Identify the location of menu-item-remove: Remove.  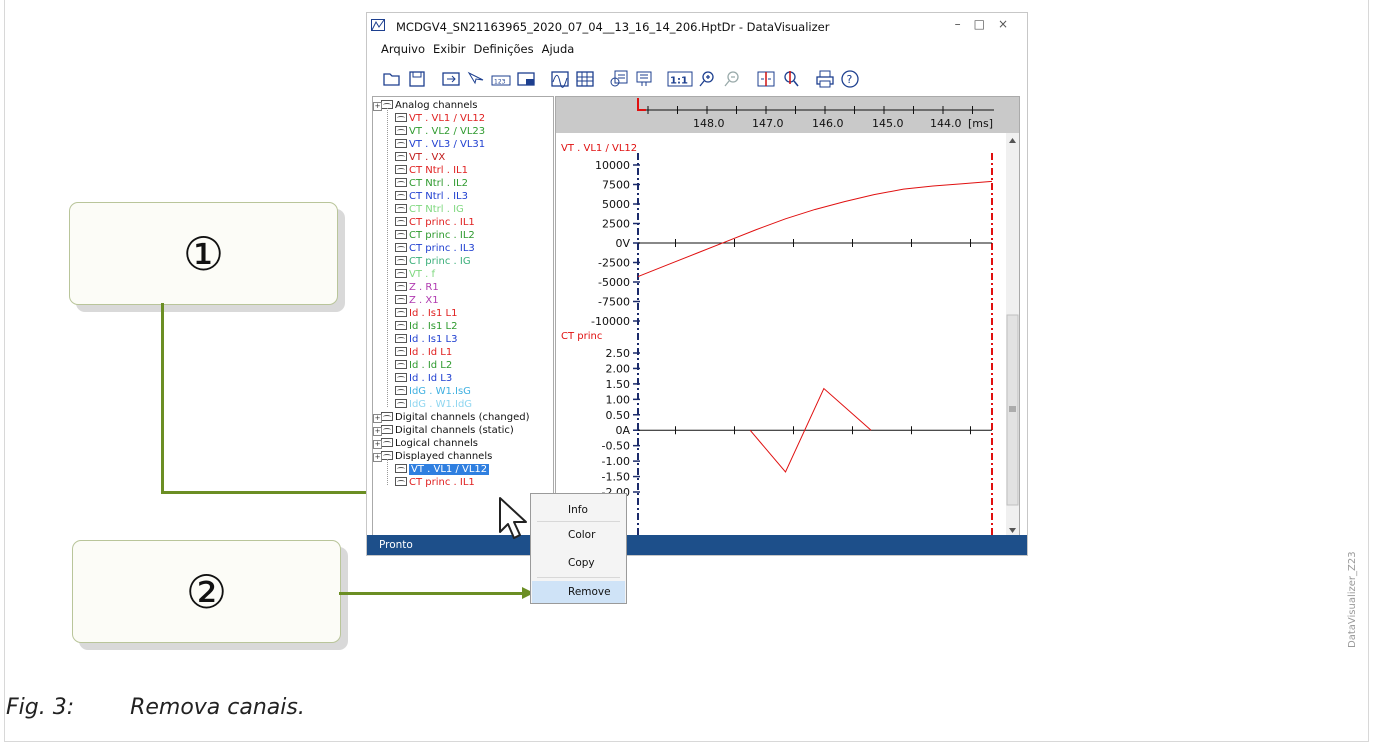
(578, 592).